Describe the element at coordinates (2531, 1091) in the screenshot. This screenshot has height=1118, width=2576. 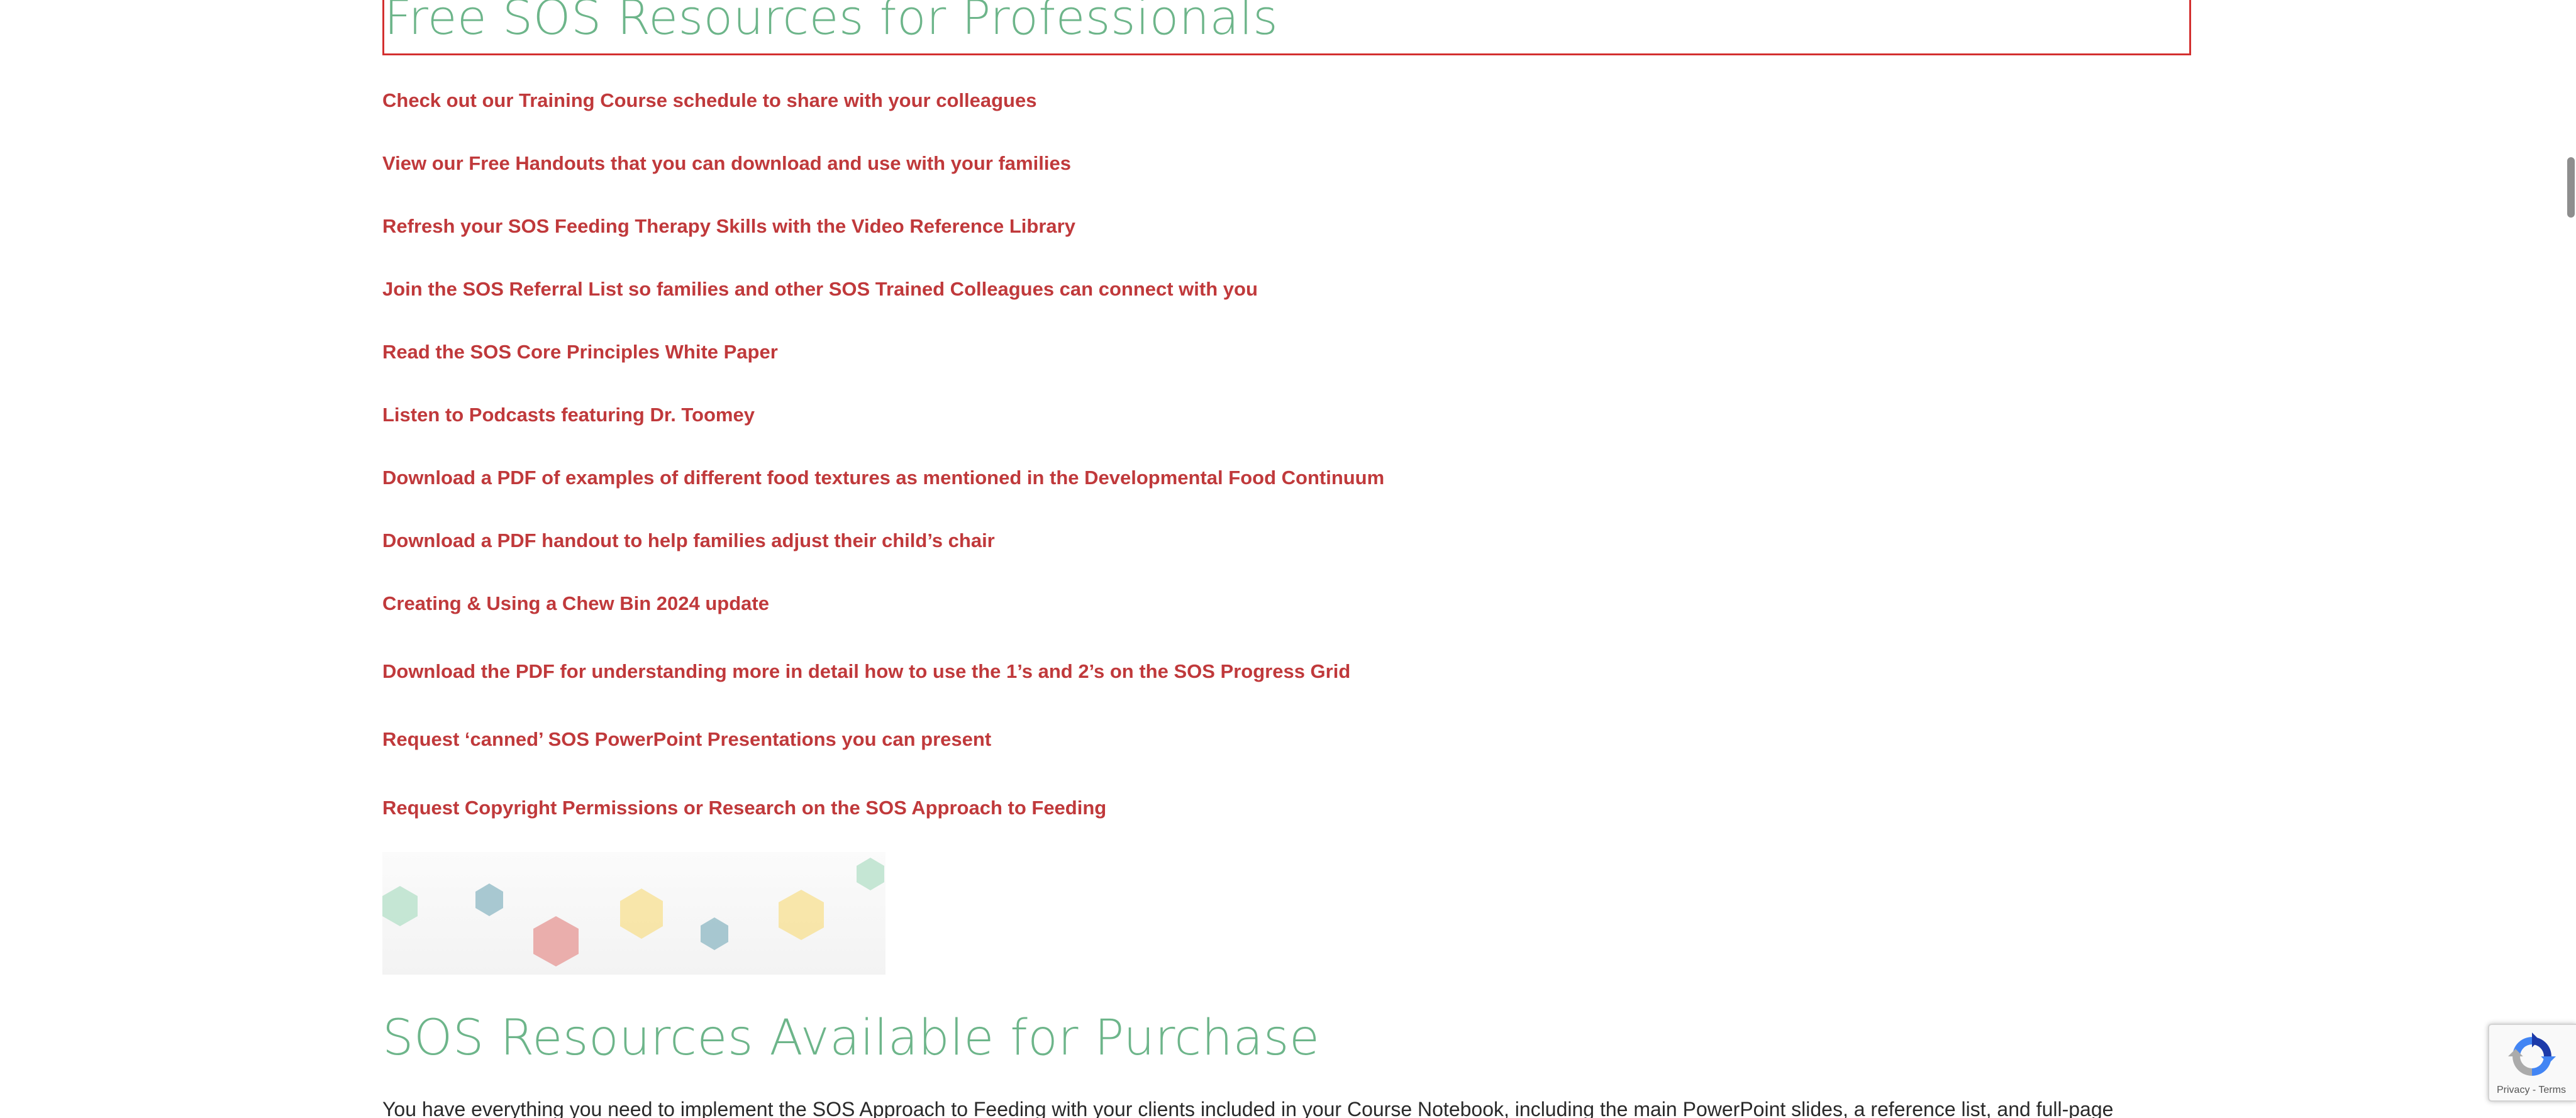
I see `recaptcha-privacy-terms: Privacy - Terms` at that location.